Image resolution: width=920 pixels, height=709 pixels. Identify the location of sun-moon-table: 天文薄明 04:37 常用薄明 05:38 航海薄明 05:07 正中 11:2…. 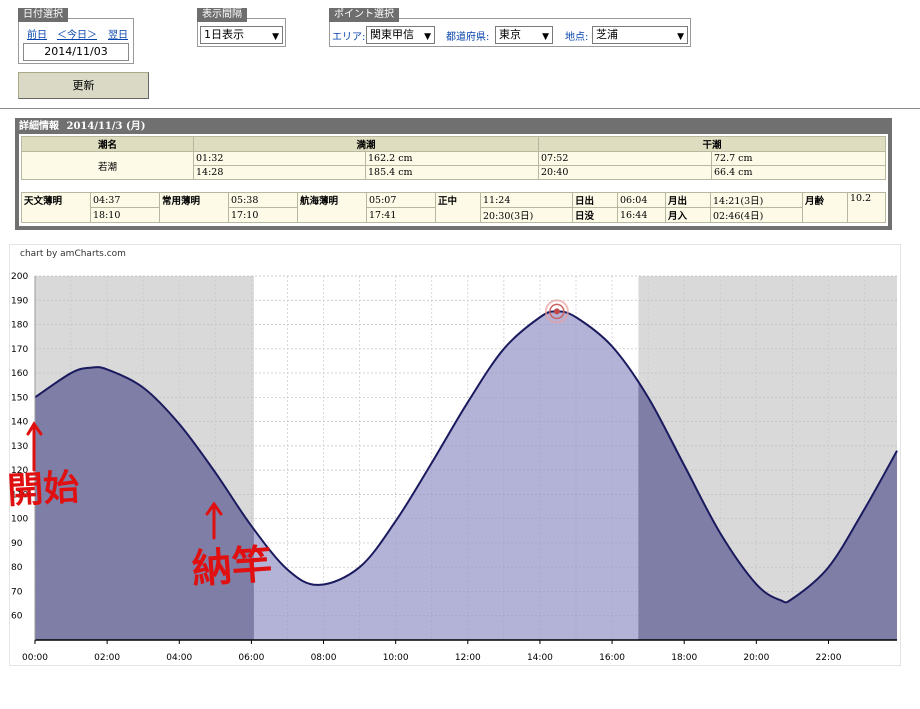
(453, 207).